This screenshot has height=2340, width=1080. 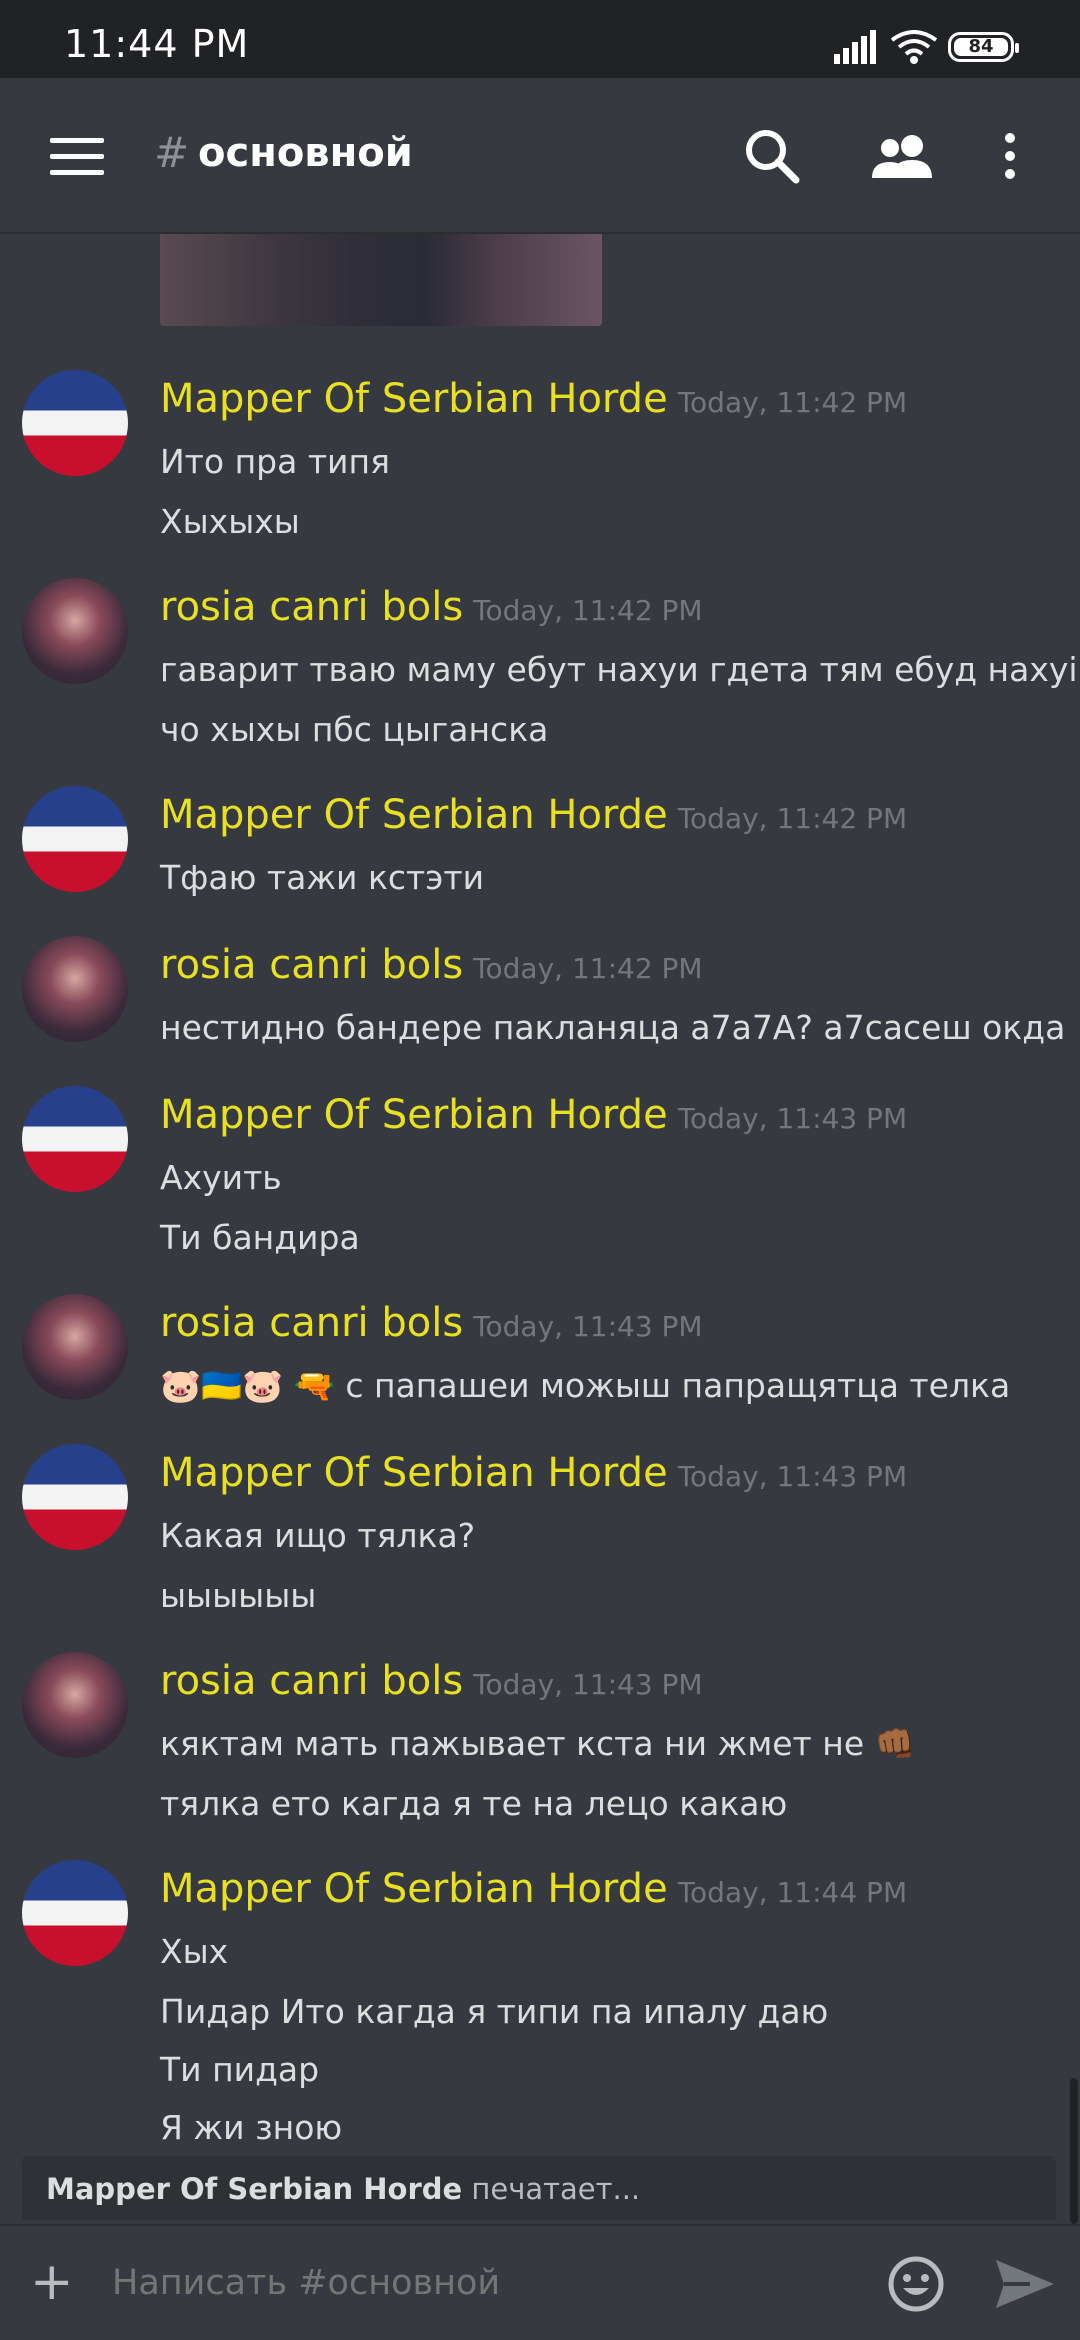 I want to click on channel-hash: #, so click(x=172, y=152).